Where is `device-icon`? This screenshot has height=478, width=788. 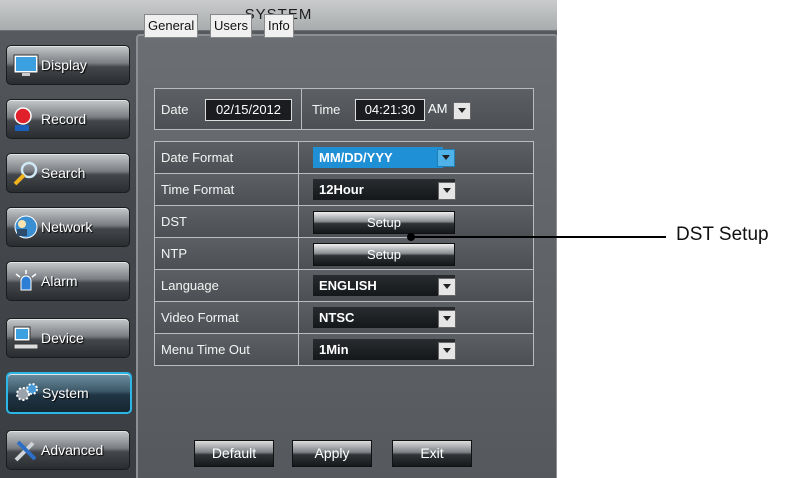 device-icon is located at coordinates (26, 338).